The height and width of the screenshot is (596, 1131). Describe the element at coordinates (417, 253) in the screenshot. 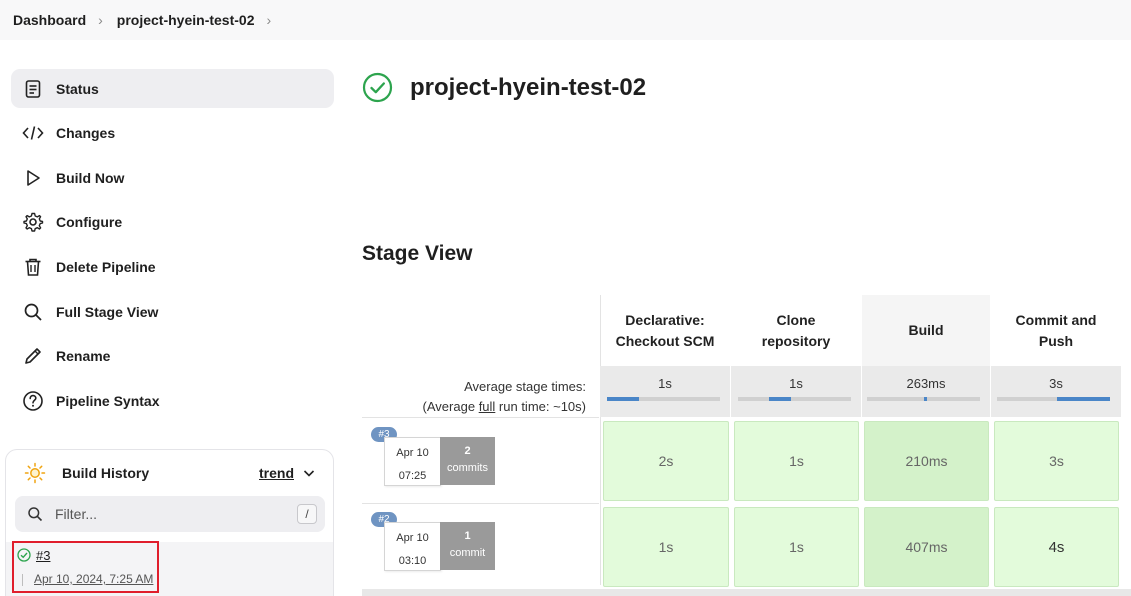

I see `stage-view-heading: Stage View` at that location.